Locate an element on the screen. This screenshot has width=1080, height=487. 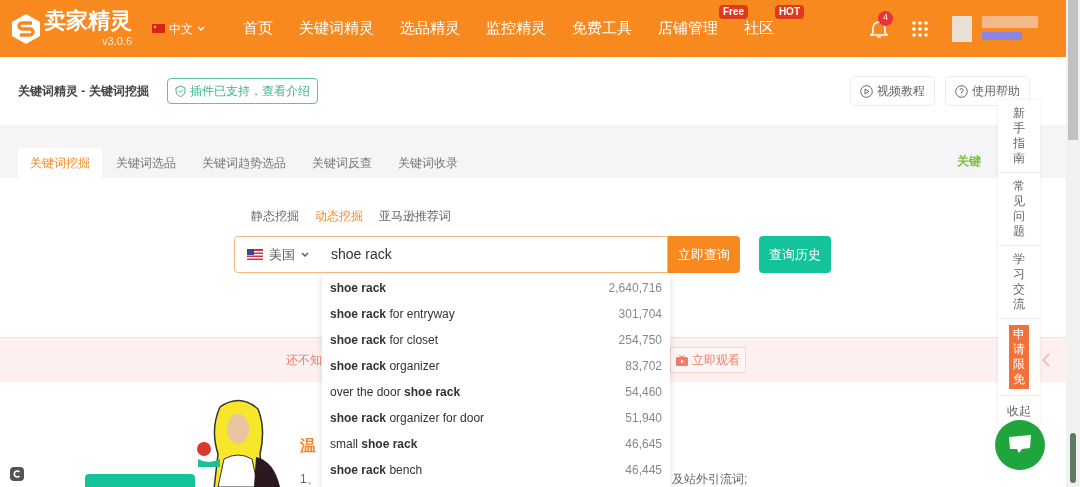
tips-title: 温 is located at coordinates (308, 446).